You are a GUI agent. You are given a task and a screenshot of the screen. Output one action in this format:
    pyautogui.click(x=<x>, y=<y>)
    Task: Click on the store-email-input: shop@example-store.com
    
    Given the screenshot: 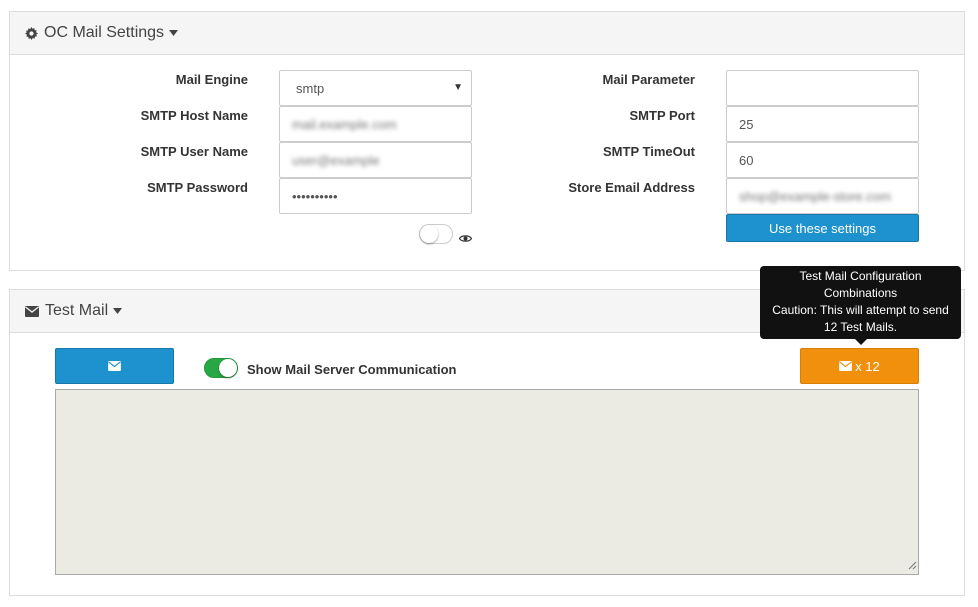 What is the action you would take?
    pyautogui.click(x=822, y=196)
    